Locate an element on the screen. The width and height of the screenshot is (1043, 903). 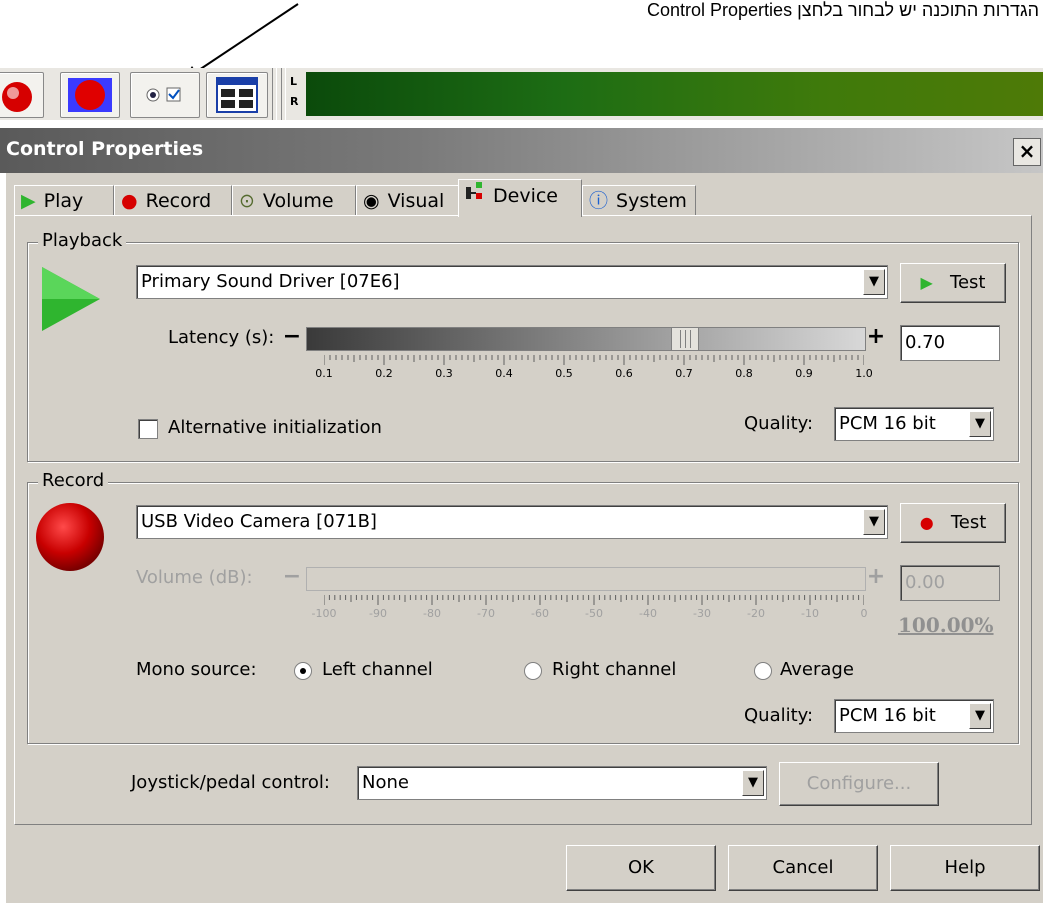
volume-slider-track is located at coordinates (586, 579).